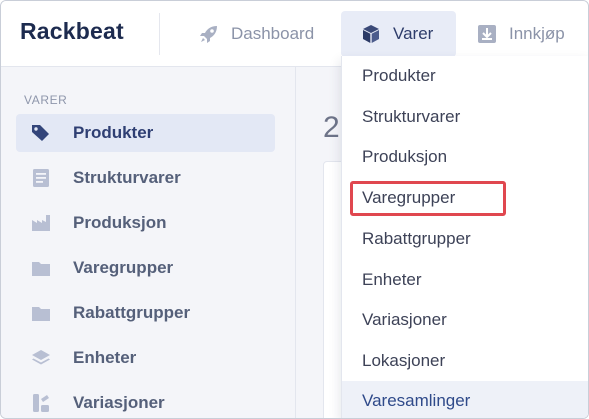 The width and height of the screenshot is (589, 419). I want to click on sidebar-item-label: Rabattgrupper, so click(132, 312).